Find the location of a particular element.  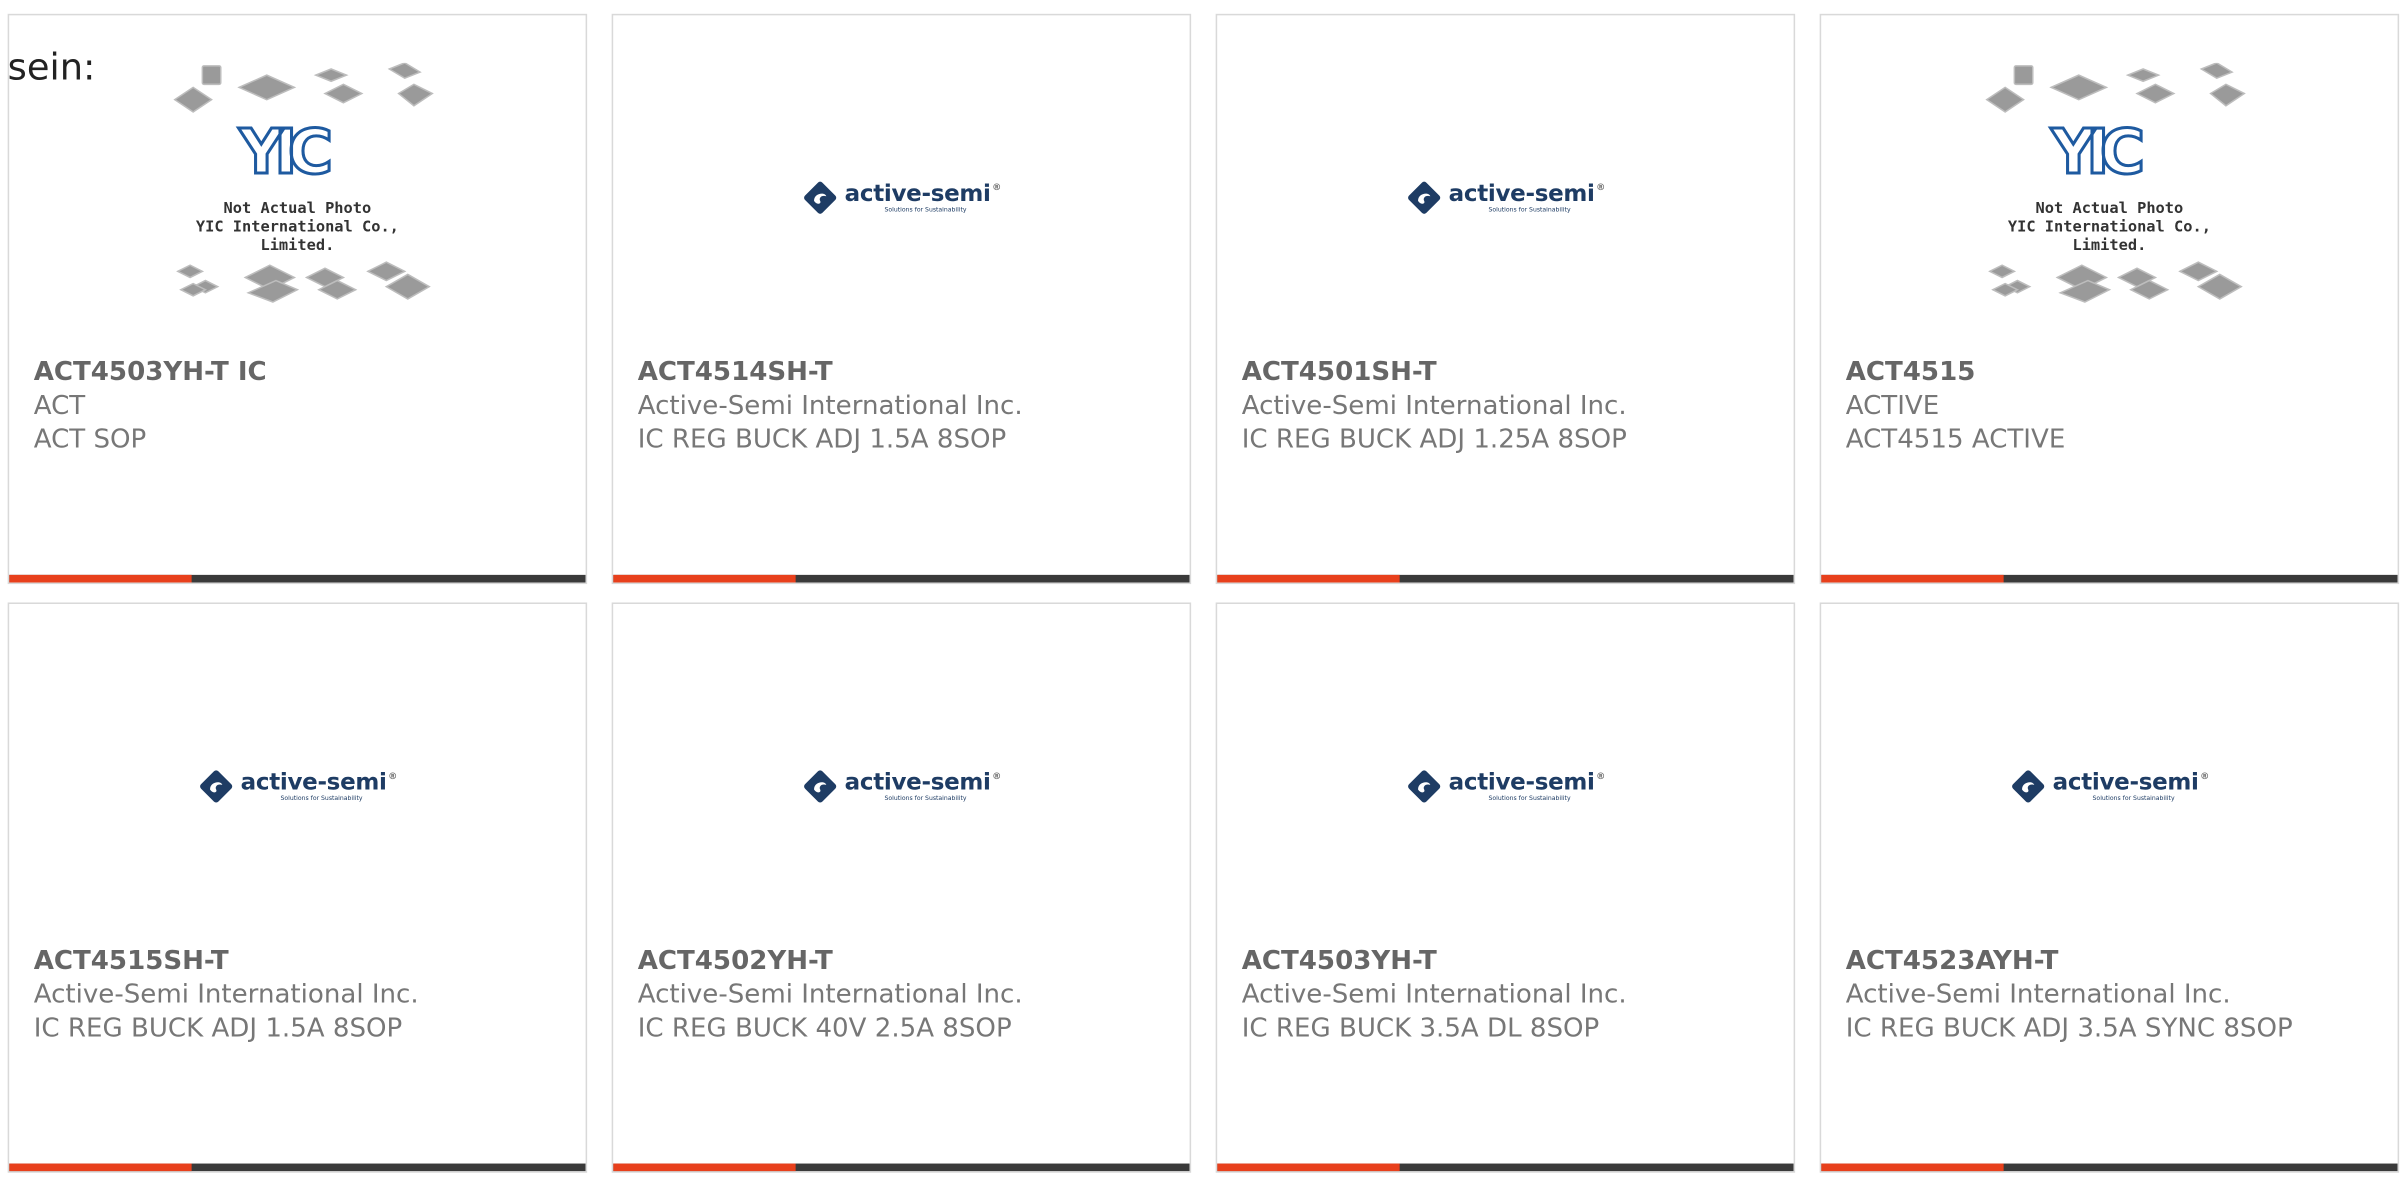

intro-text: sein: is located at coordinates (51, 67).